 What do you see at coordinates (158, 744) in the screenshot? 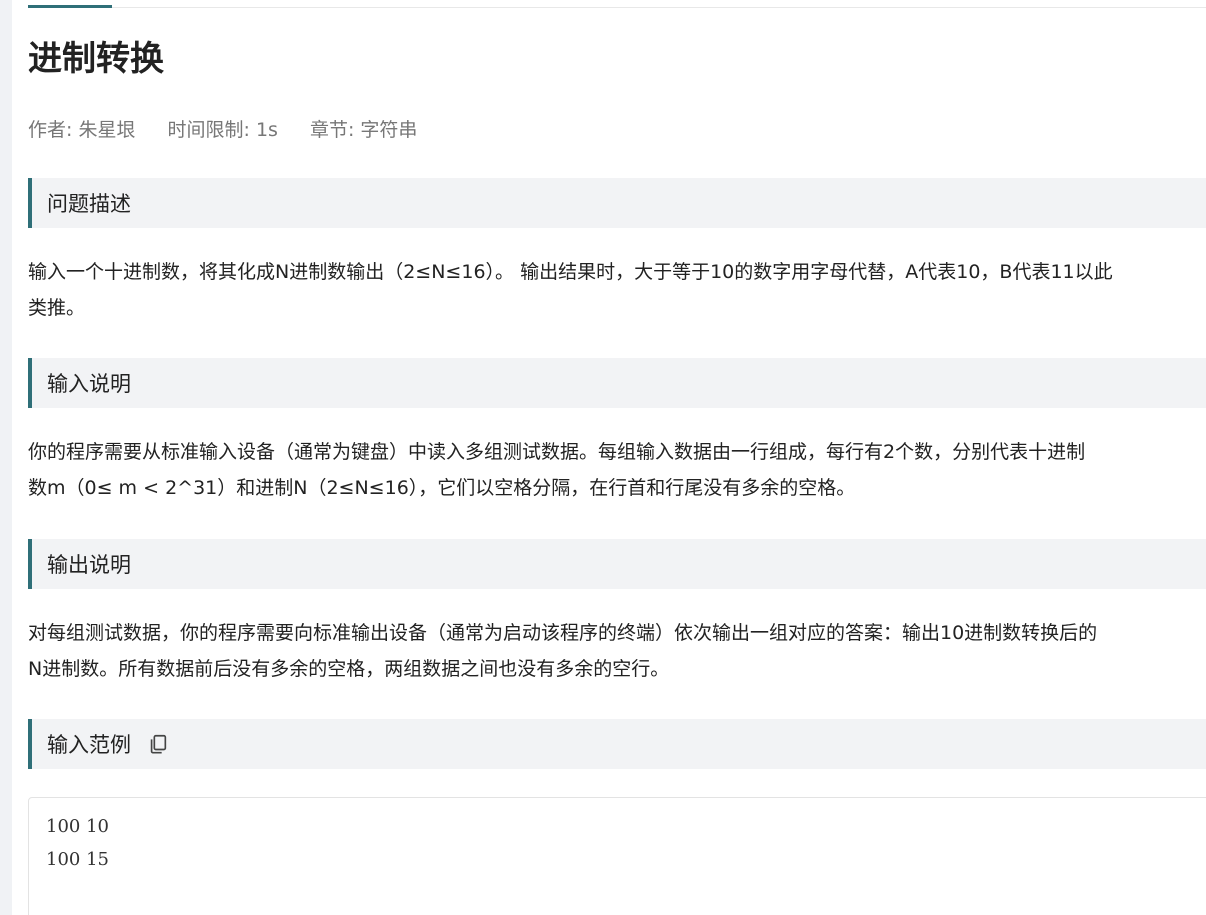
I see `copy-icon` at bounding box center [158, 744].